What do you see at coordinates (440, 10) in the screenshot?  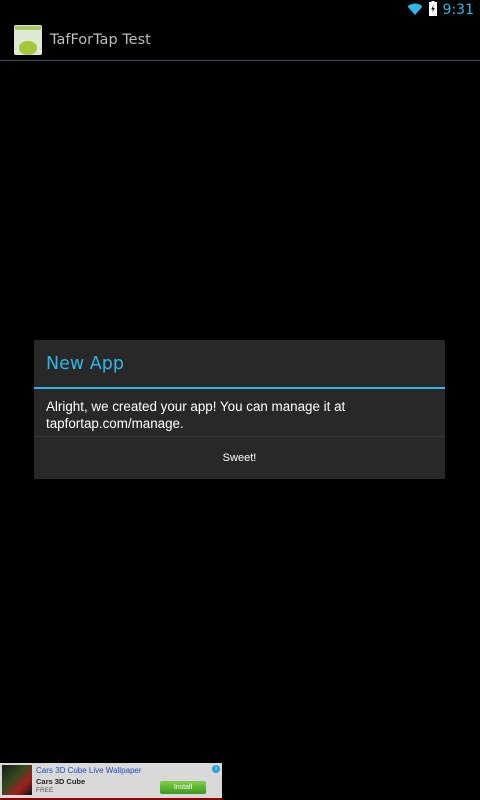 I see `status-icons: 9:31` at bounding box center [440, 10].